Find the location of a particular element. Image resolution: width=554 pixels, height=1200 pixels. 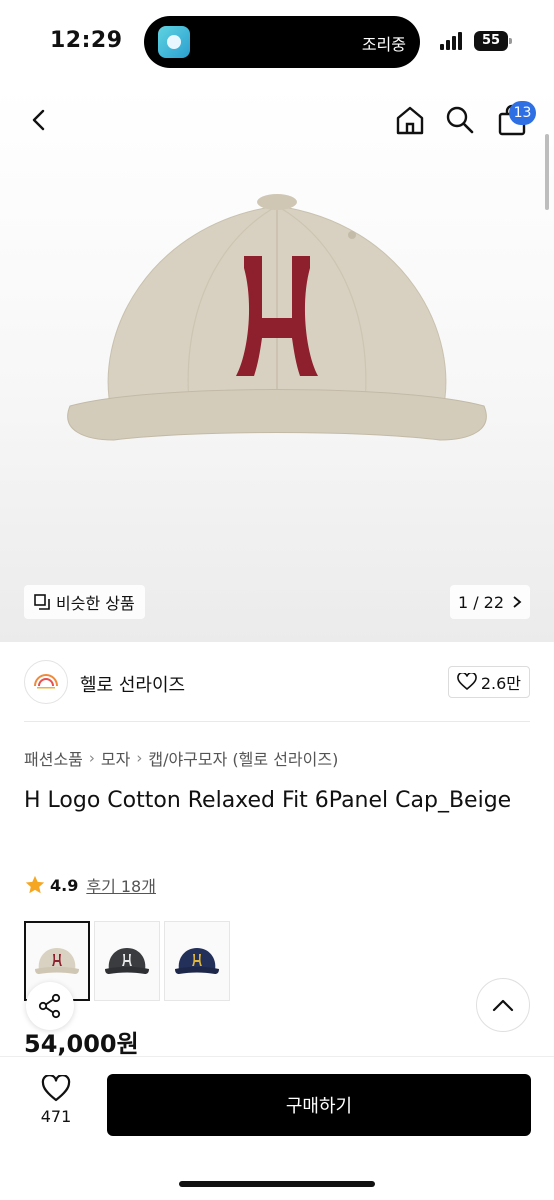

color-option-black is located at coordinates (127, 961).